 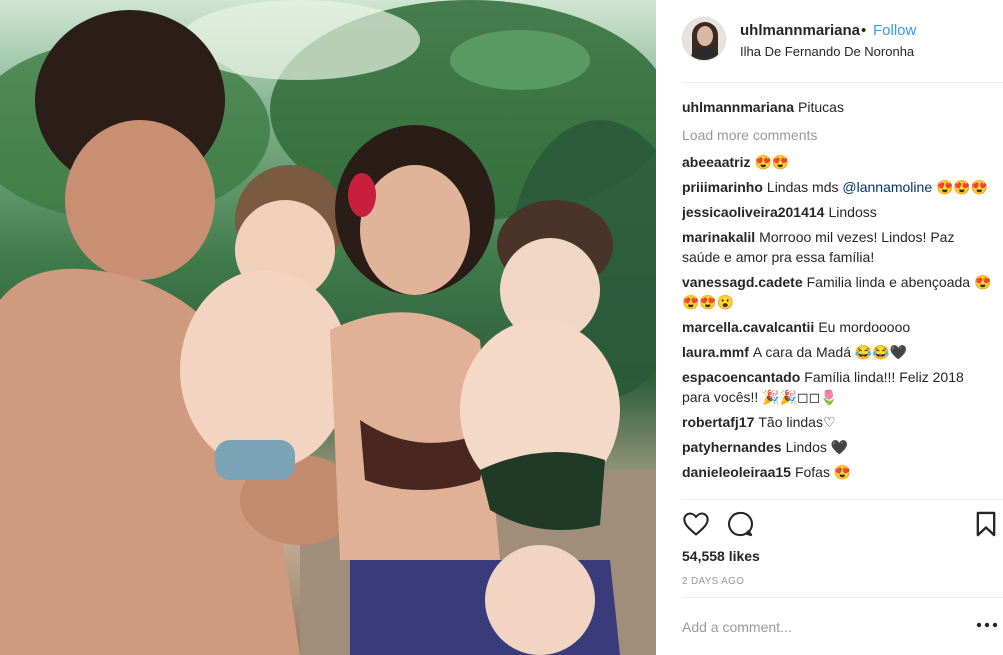 I want to click on comment-mention-link: @lannamoline, so click(x=887, y=187).